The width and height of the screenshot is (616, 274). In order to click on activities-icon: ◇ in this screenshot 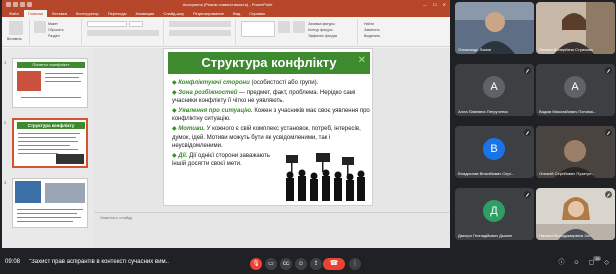, I will do `click(606, 263)`.